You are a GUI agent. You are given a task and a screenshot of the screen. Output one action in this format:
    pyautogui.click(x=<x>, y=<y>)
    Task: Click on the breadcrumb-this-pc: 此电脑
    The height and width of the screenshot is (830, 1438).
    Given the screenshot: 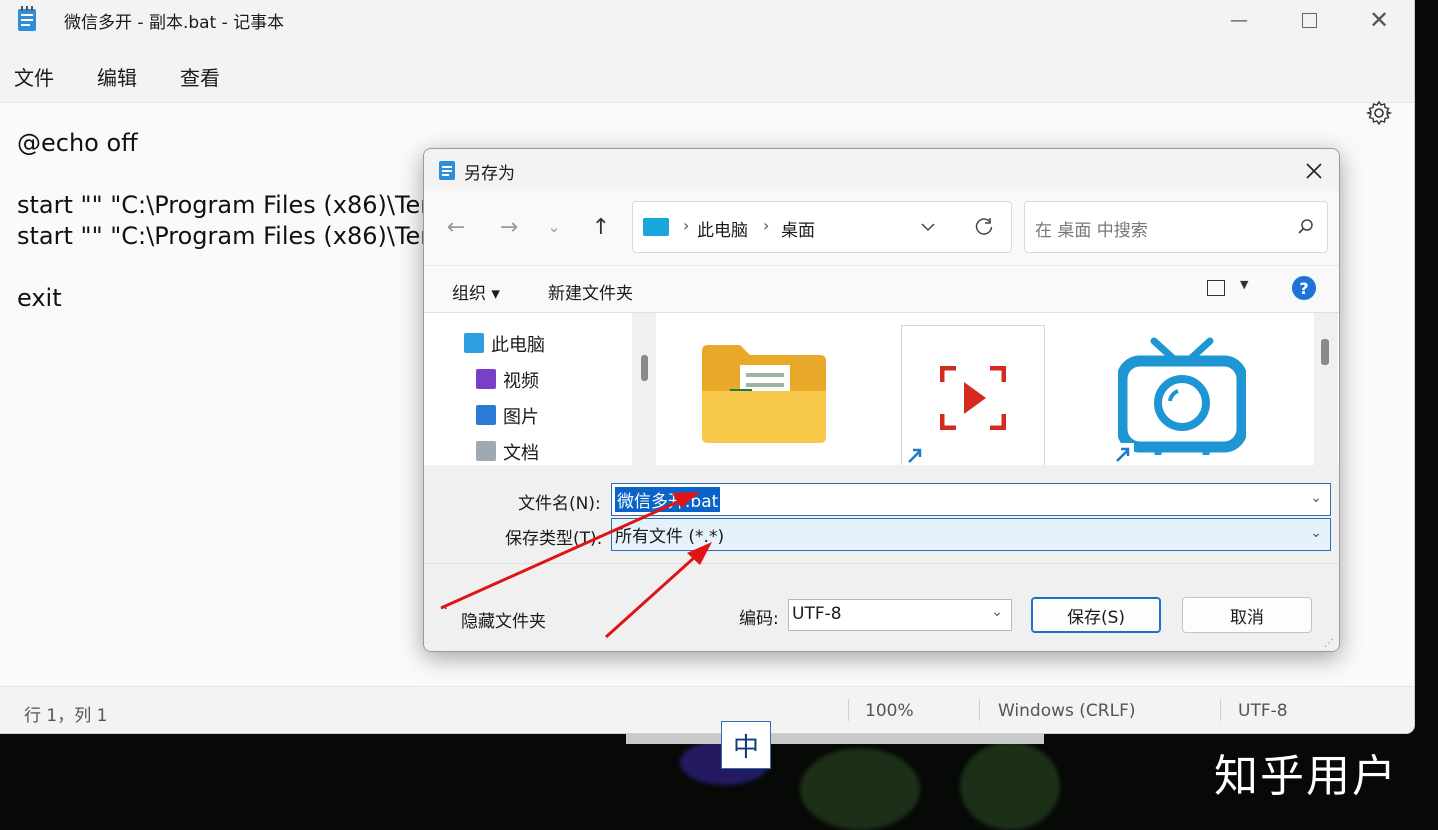 What is the action you would take?
    pyautogui.click(x=722, y=228)
    